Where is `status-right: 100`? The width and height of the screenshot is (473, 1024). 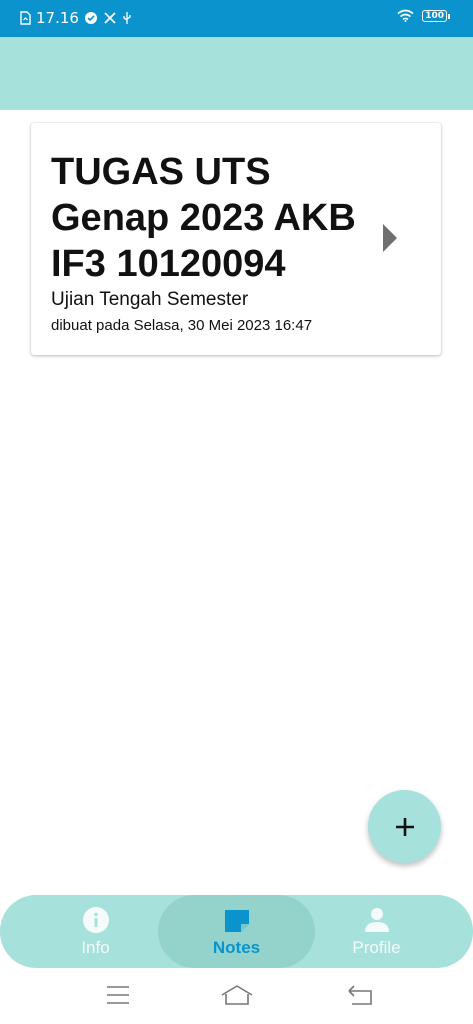
status-right: 100 is located at coordinates (423, 15).